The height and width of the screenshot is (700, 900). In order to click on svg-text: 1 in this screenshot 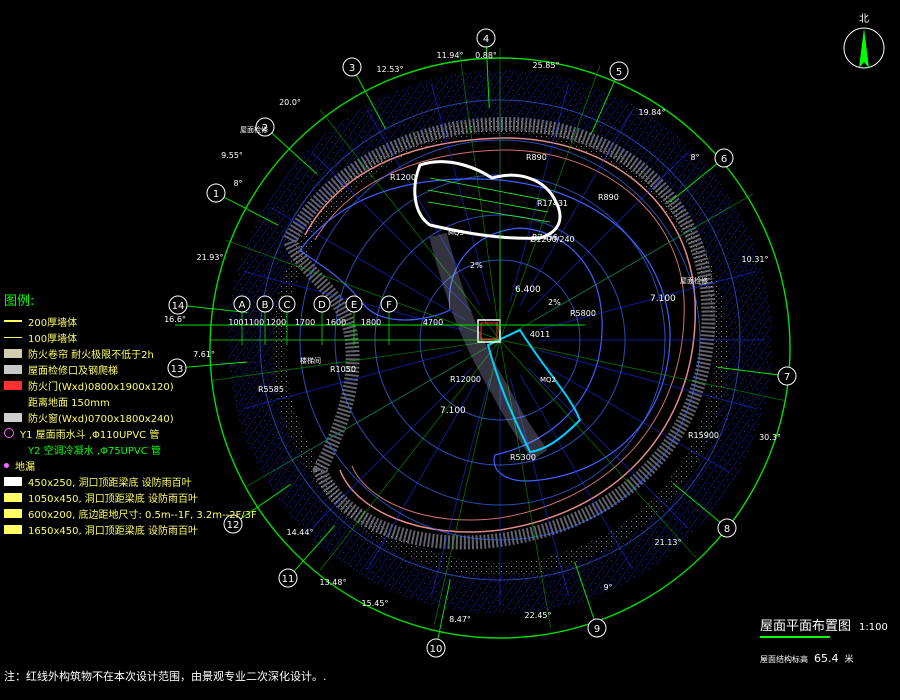, I will do `click(216, 194)`.